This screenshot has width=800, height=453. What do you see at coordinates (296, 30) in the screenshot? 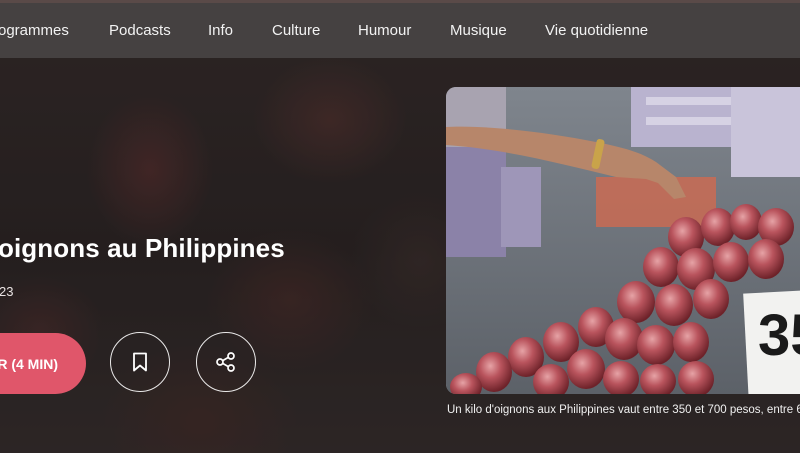
I see `nav-item-culture: Culture` at bounding box center [296, 30].